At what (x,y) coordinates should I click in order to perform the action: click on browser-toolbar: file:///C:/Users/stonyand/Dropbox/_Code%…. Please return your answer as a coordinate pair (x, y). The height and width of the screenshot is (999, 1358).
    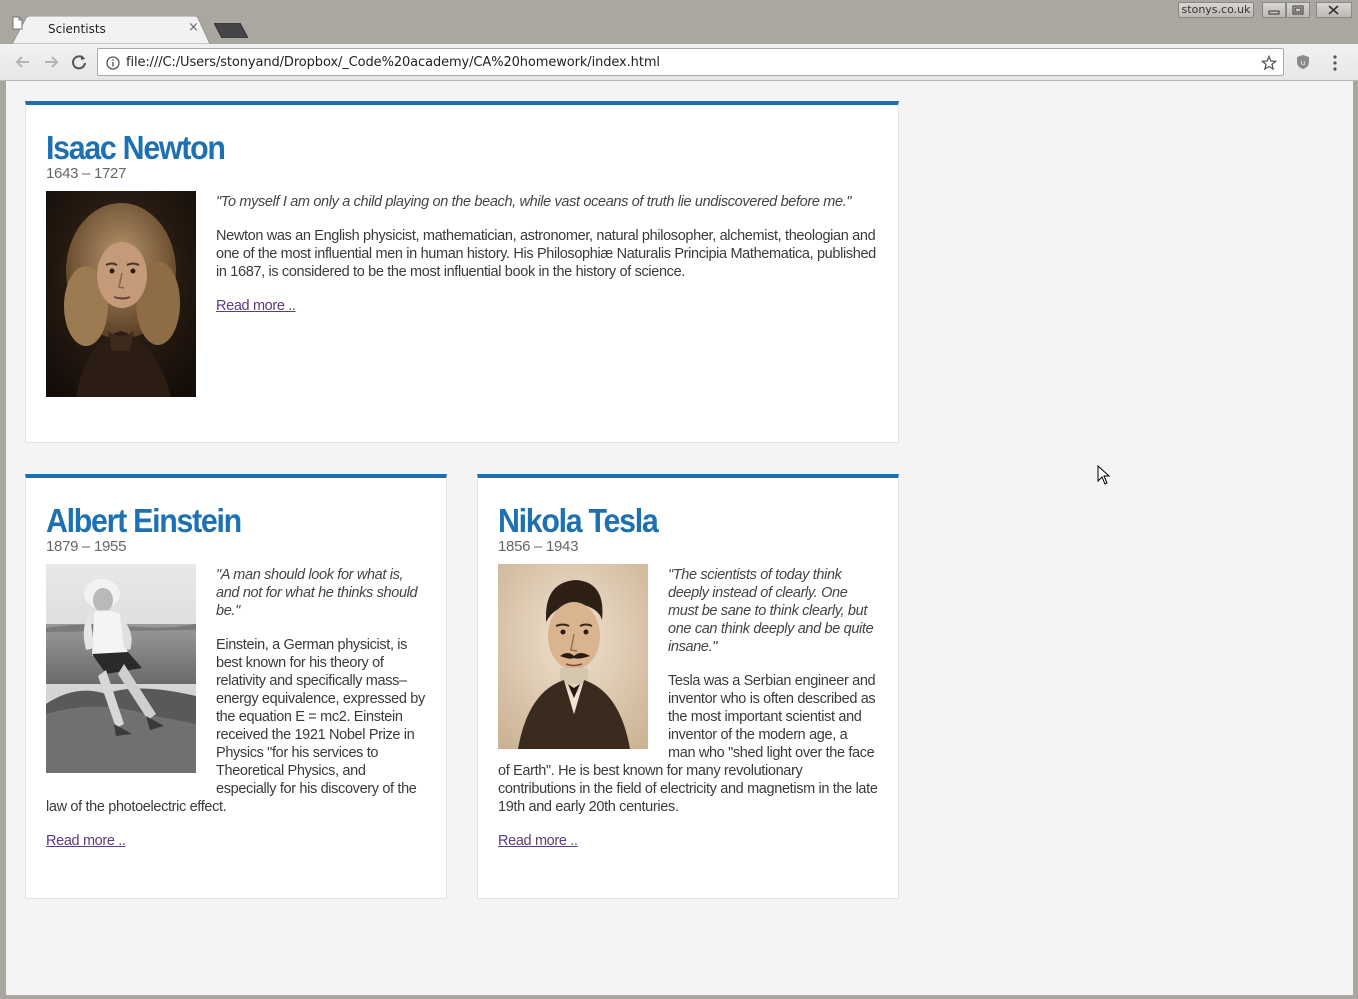
    Looking at the image, I should click on (679, 62).